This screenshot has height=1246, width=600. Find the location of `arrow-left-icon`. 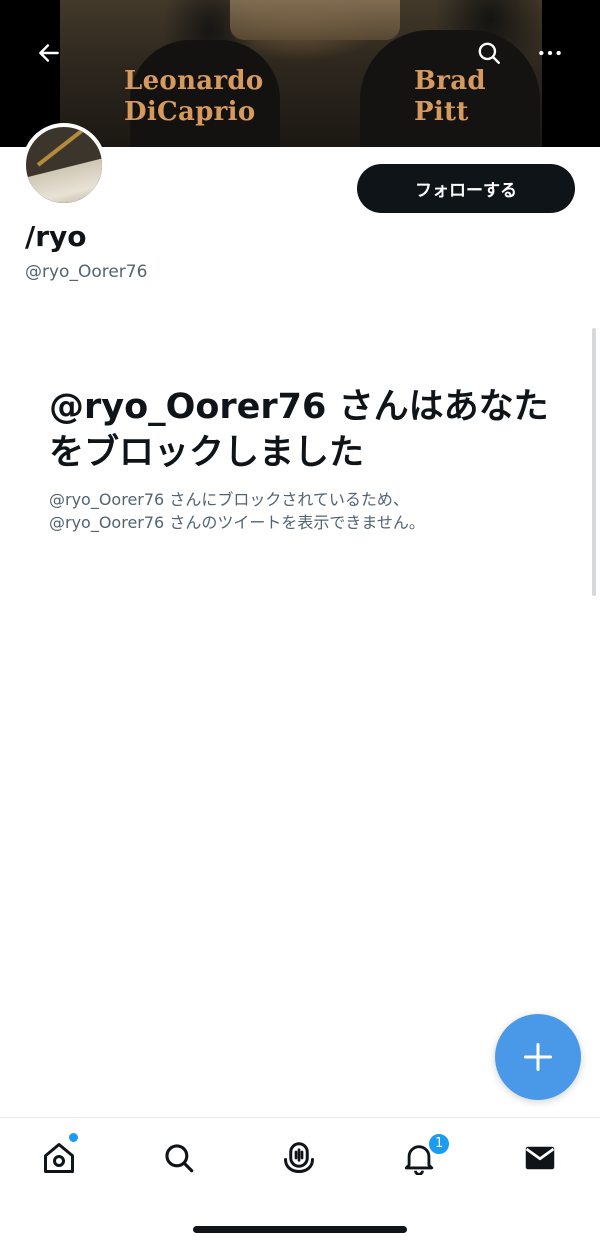

arrow-left-icon is located at coordinates (49, 53).